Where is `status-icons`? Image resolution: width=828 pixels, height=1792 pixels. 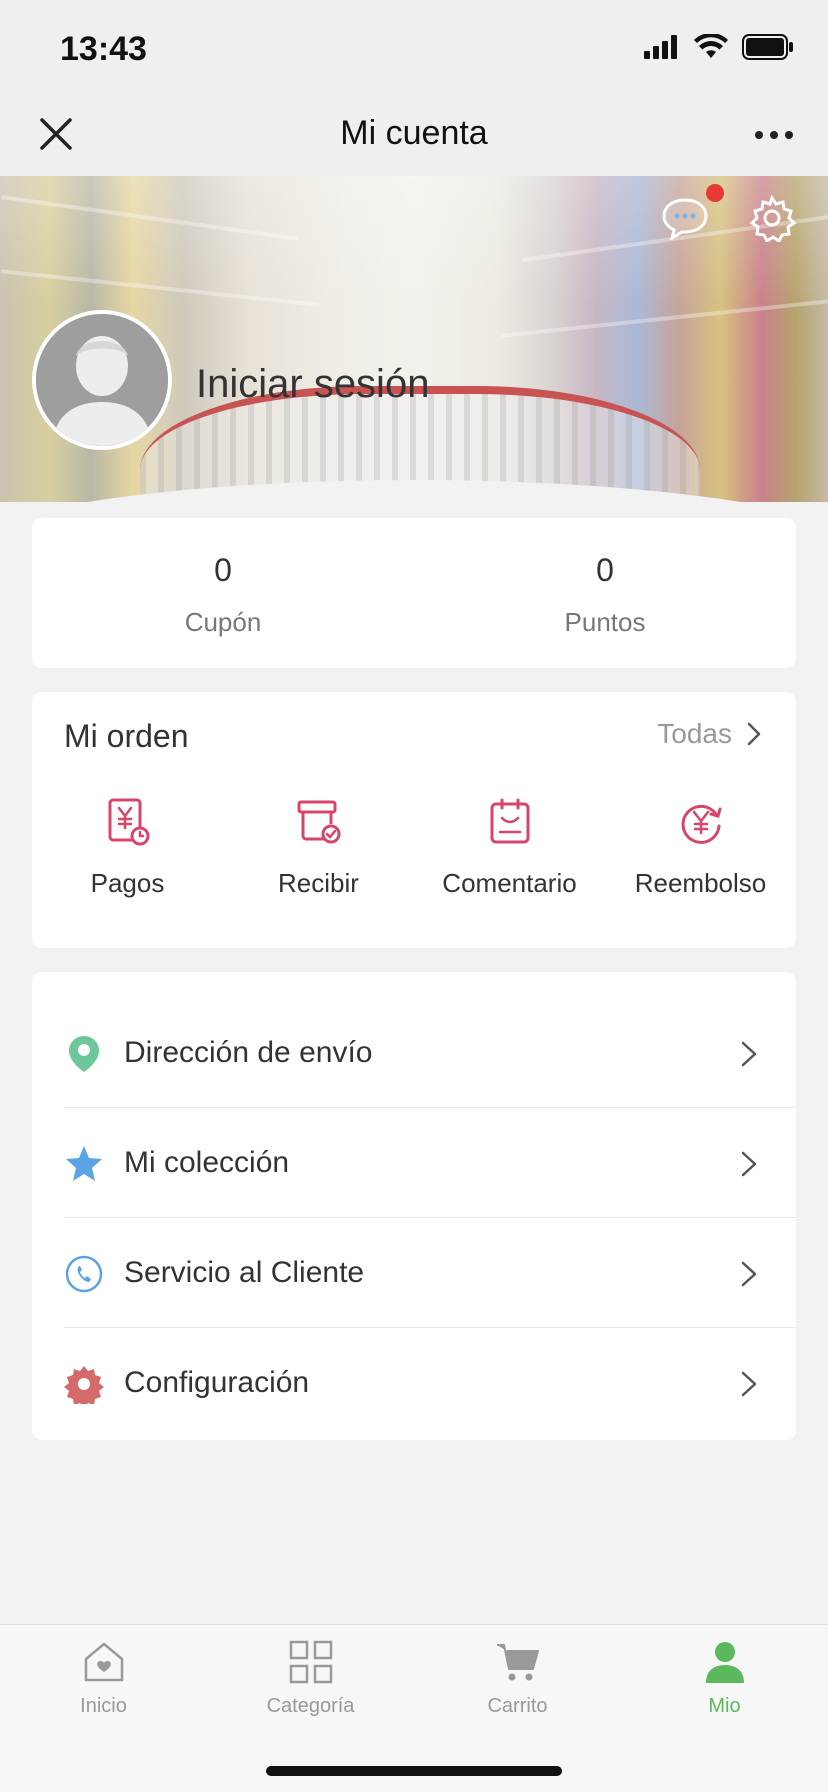 status-icons is located at coordinates (719, 47).